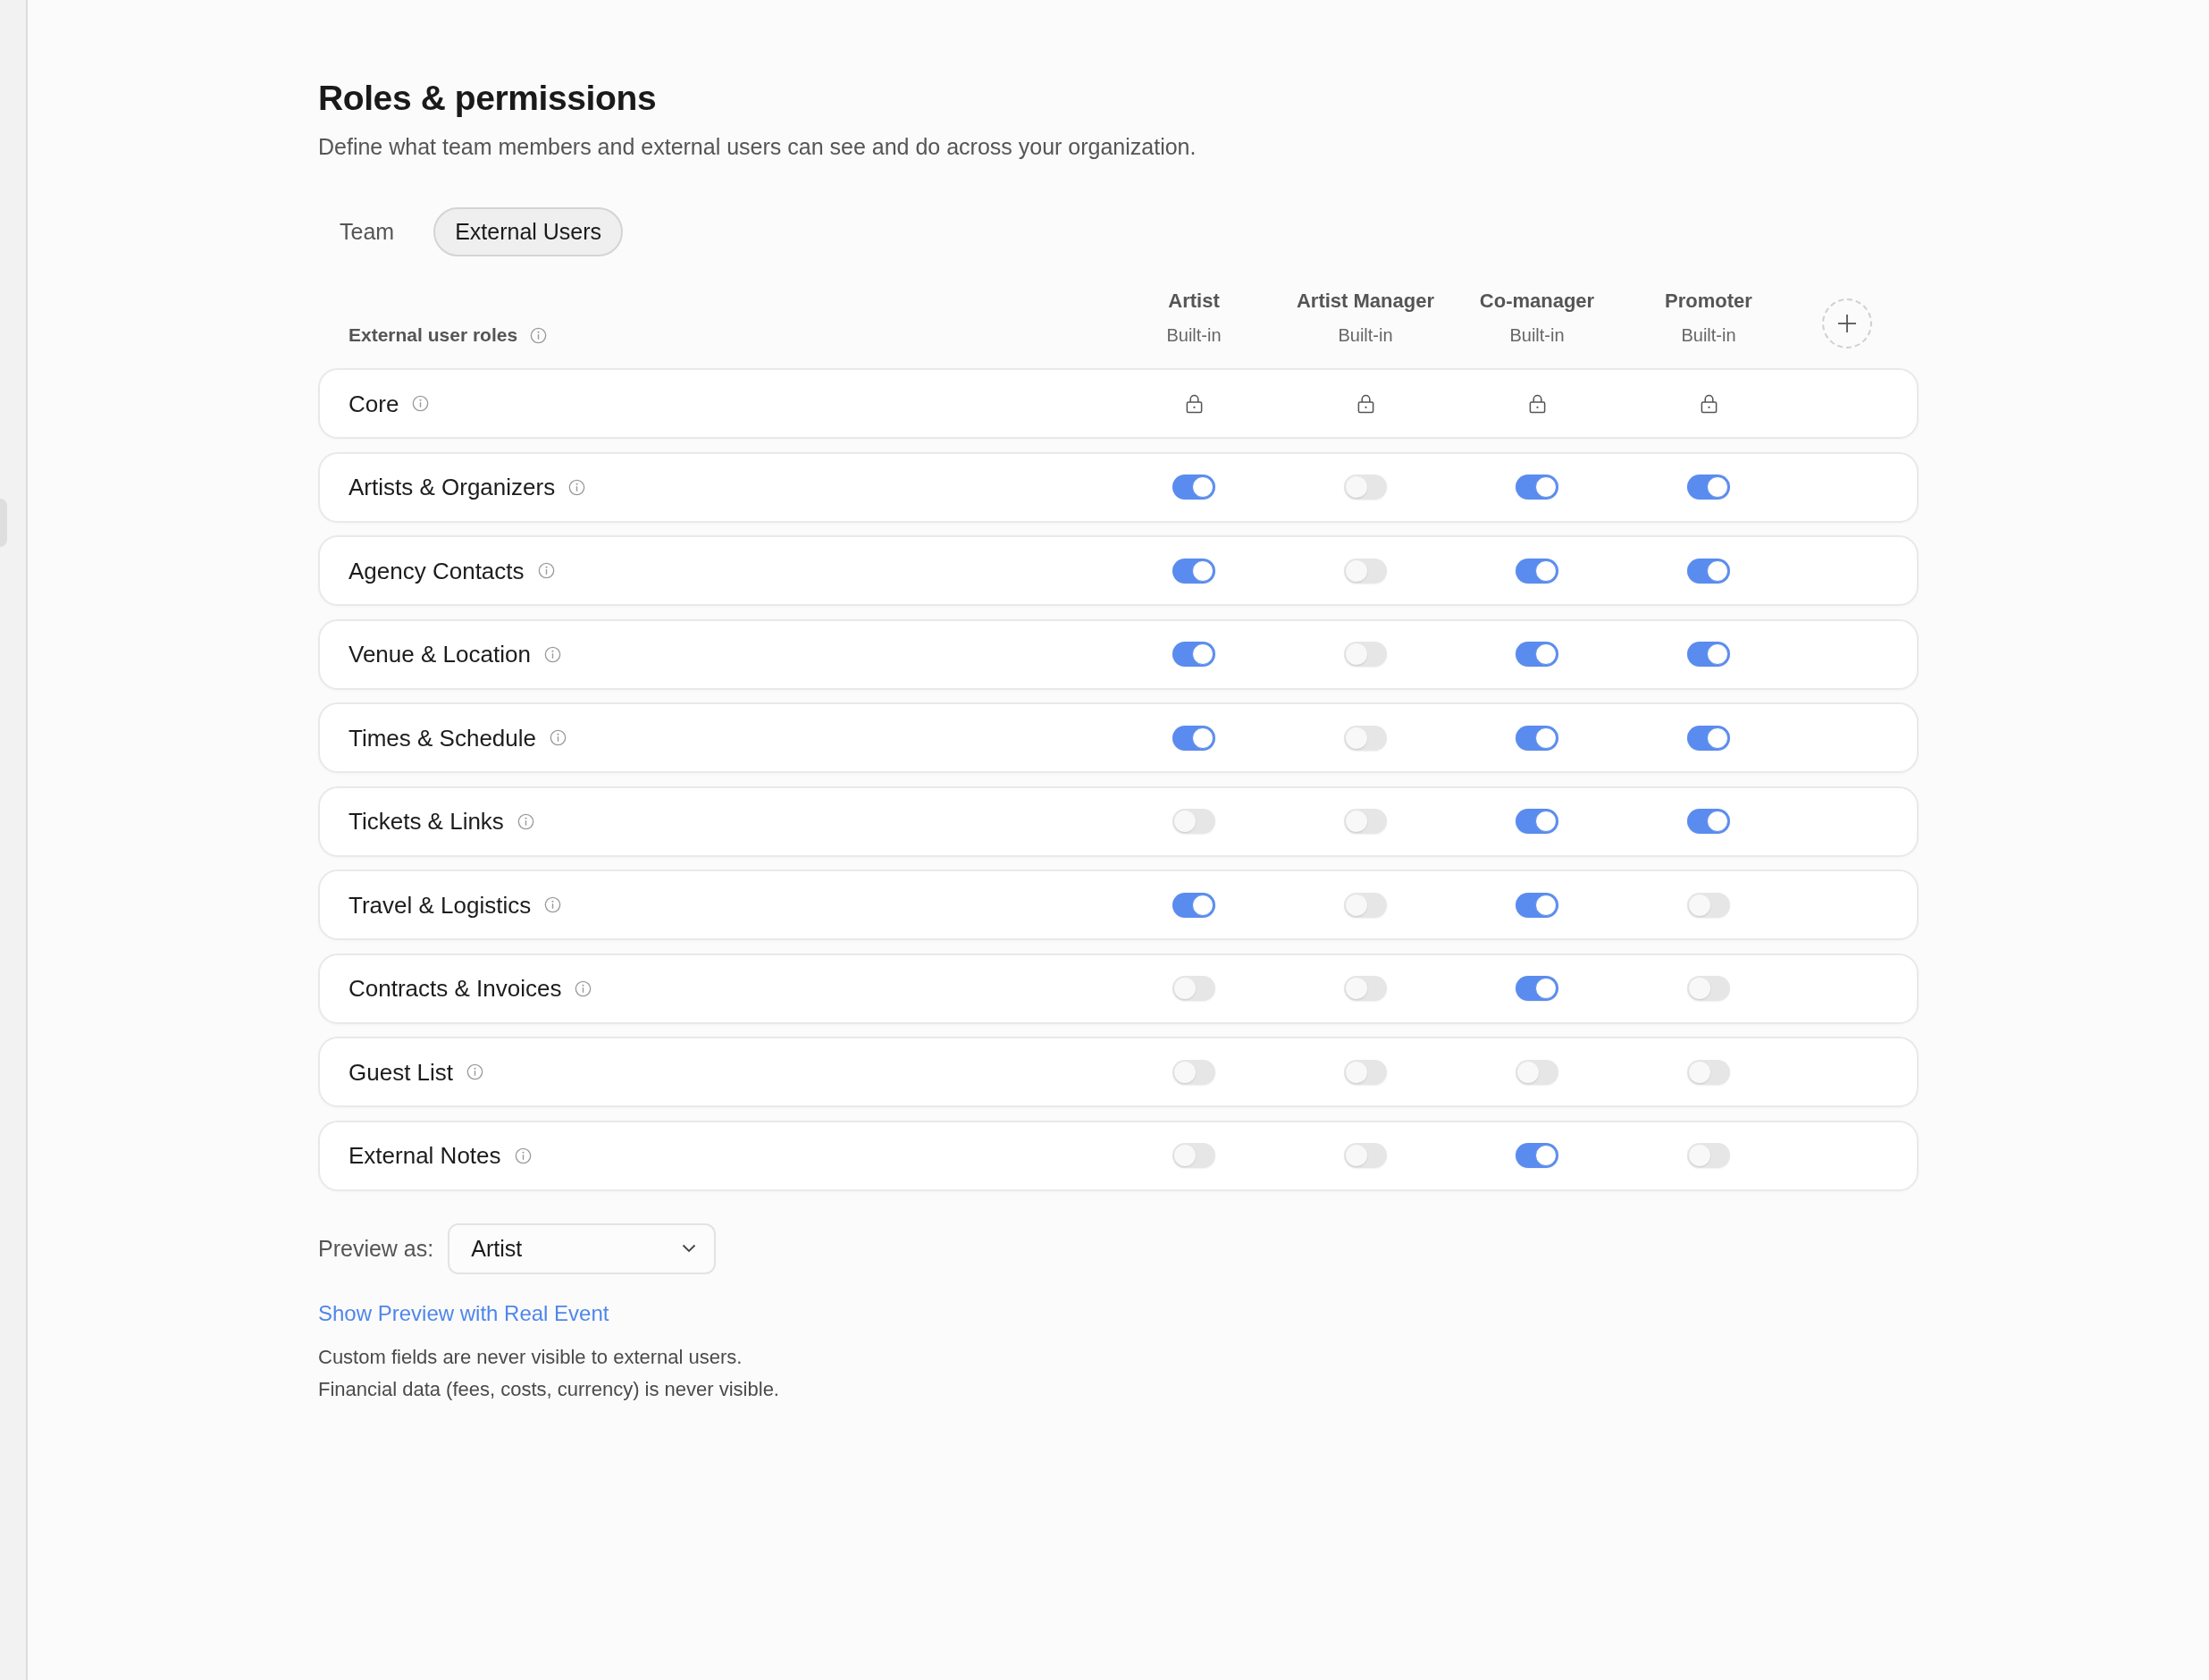  Describe the element at coordinates (1708, 301) in the screenshot. I see `column-name: Promoter` at that location.